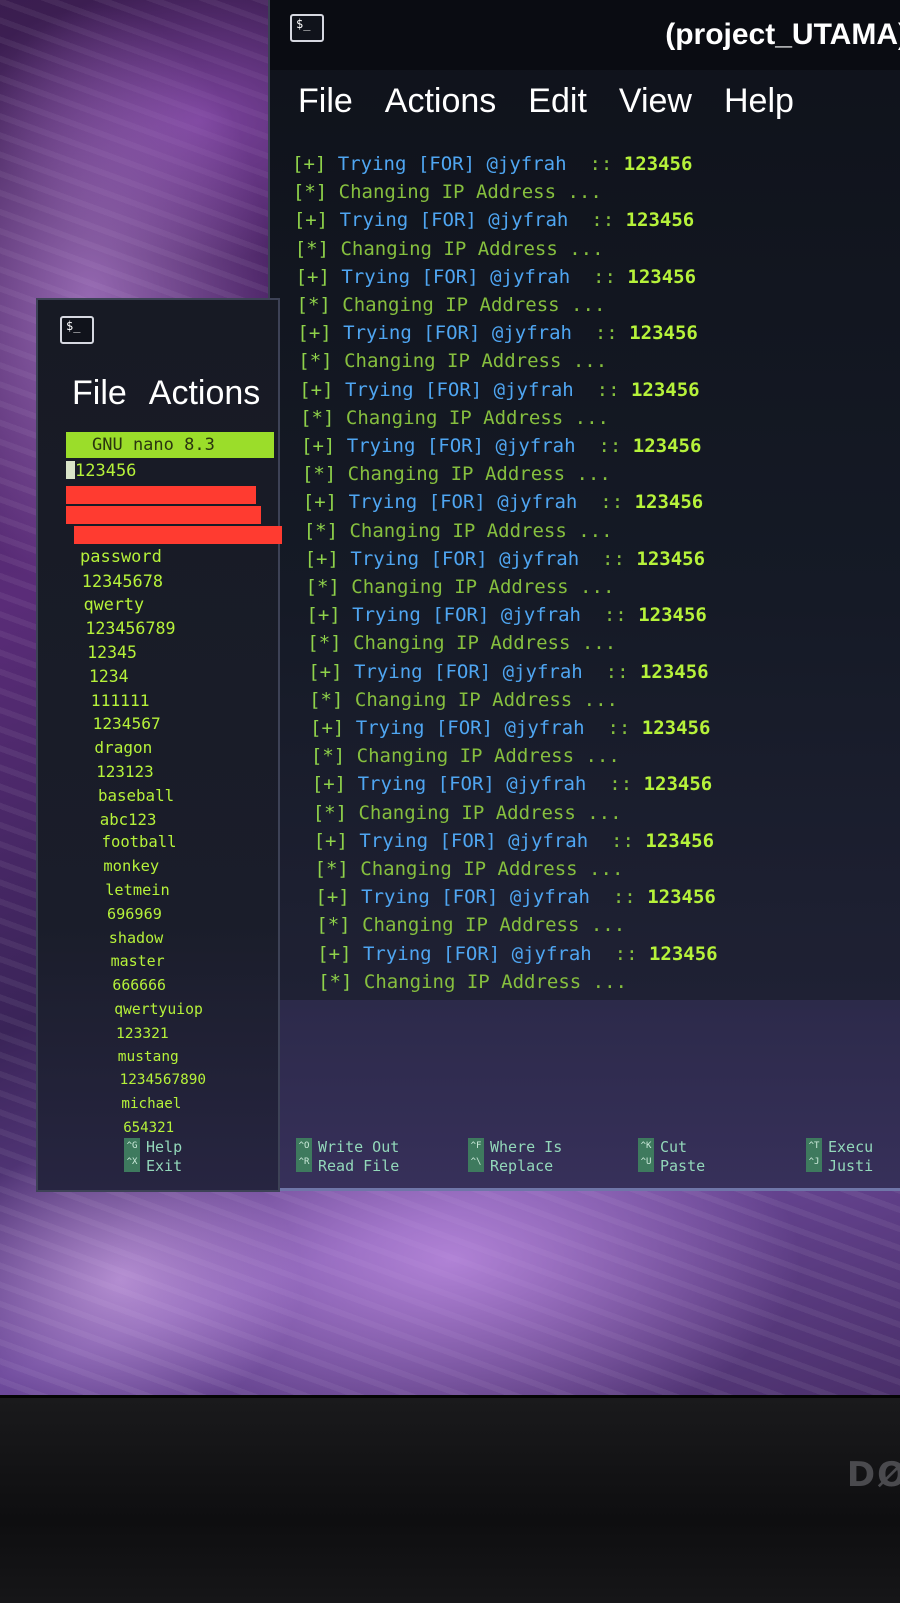 The image size is (900, 1603). Describe the element at coordinates (132, 1146) in the screenshot. I see `shortcut-key: ^G` at that location.